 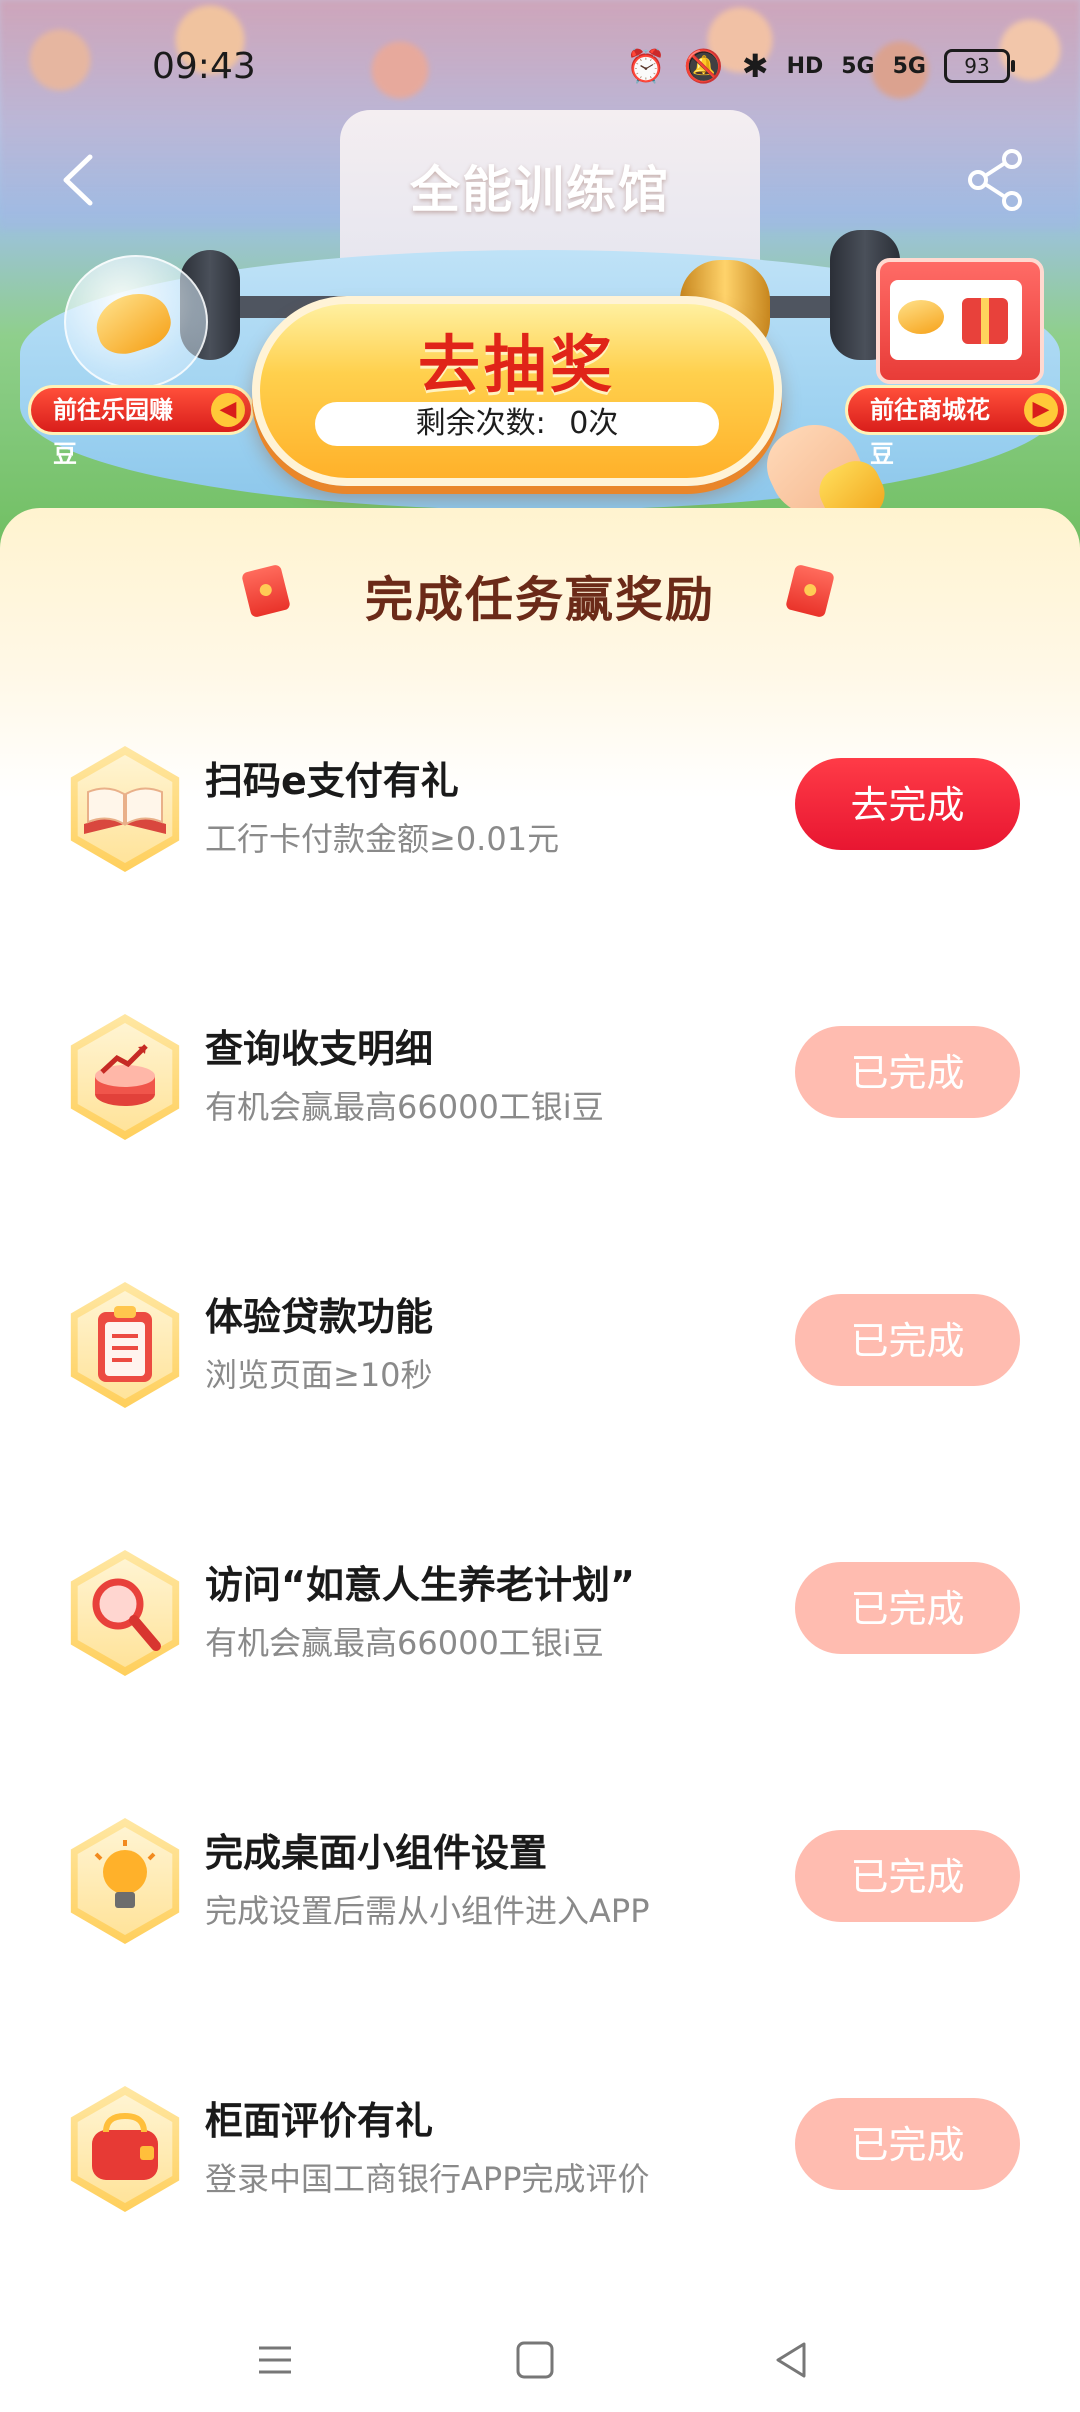 What do you see at coordinates (204, 66) in the screenshot?
I see `status-time: 09:43` at bounding box center [204, 66].